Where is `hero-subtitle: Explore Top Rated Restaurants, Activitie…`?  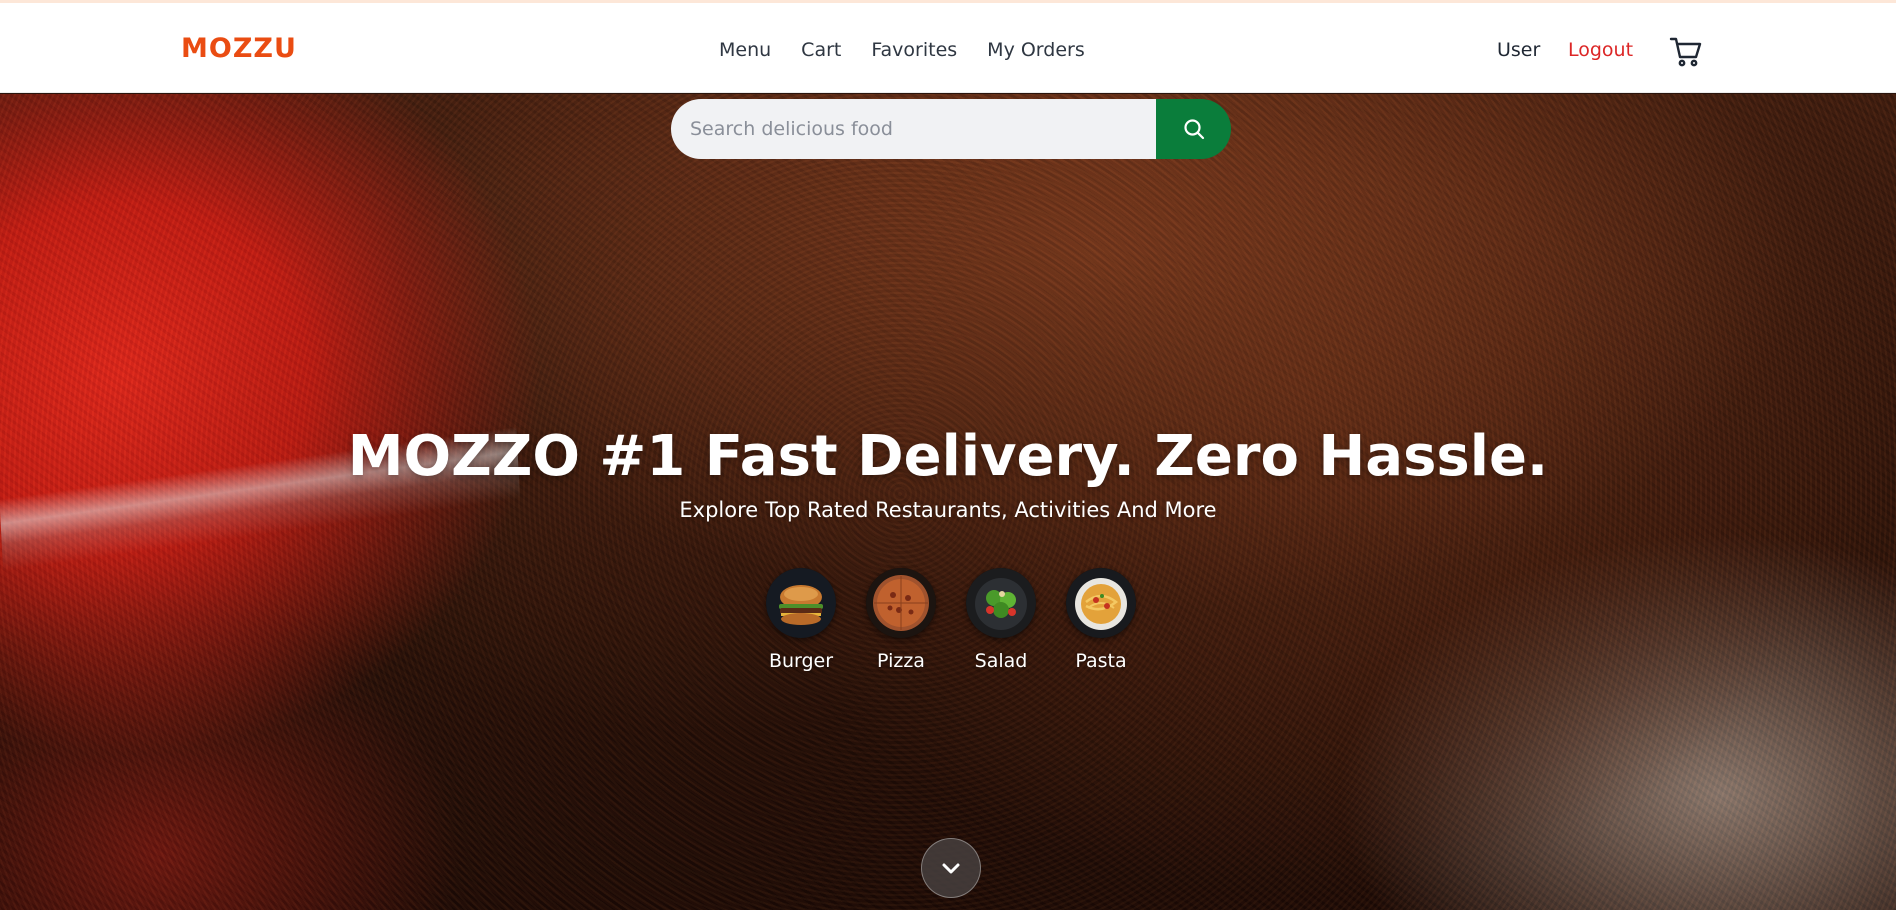
hero-subtitle: Explore Top Rated Restaurants, Activitie… is located at coordinates (948, 510).